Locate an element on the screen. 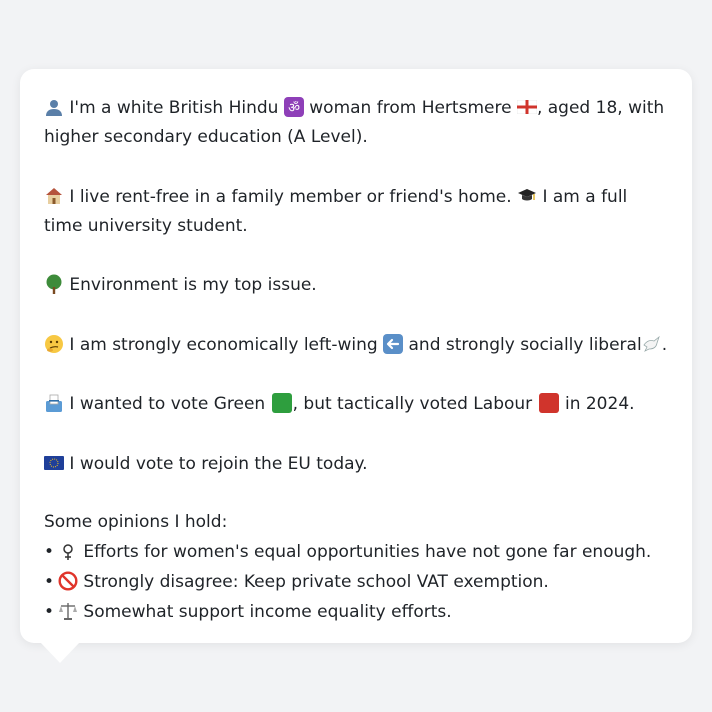  bubble-tail is located at coordinates (60, 652).